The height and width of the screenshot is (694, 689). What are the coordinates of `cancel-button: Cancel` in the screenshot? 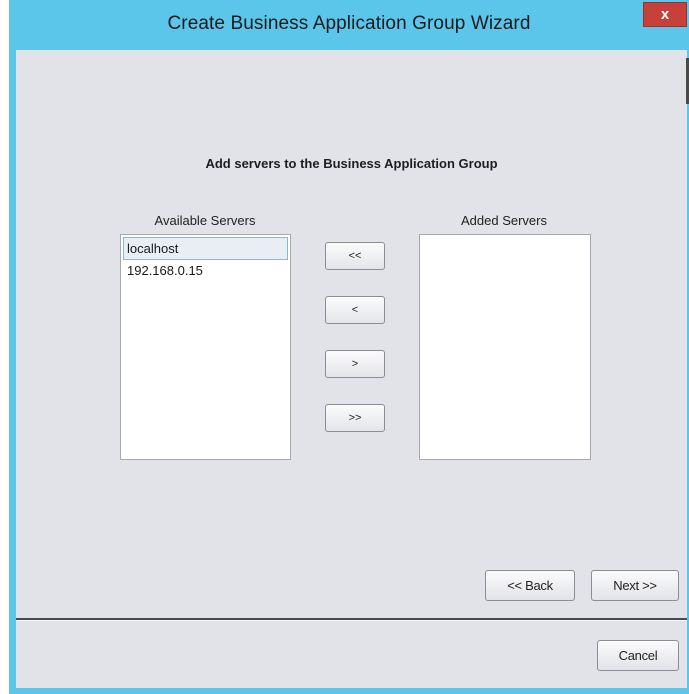 It's located at (638, 655).